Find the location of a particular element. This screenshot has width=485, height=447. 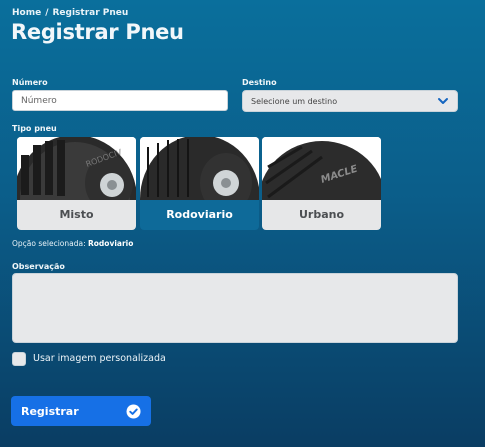

breadcrumb: Home / Registrar Pneu is located at coordinates (70, 13).